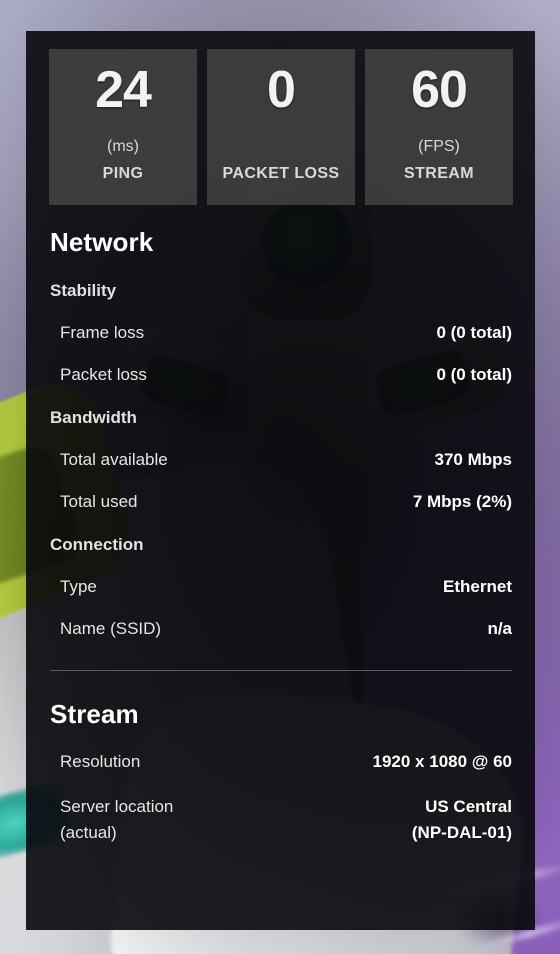 Image resolution: width=560 pixels, height=954 pixels. Describe the element at coordinates (78, 586) in the screenshot. I see `row-label: Type` at that location.